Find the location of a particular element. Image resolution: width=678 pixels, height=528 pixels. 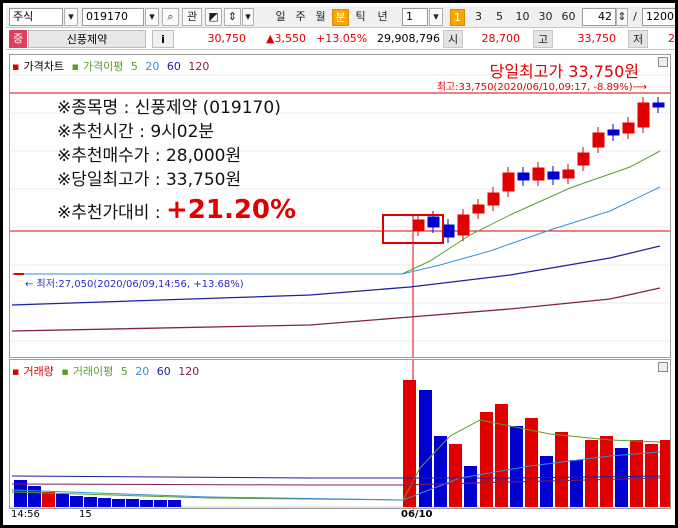

market-badge: 증 is located at coordinates (18, 39).